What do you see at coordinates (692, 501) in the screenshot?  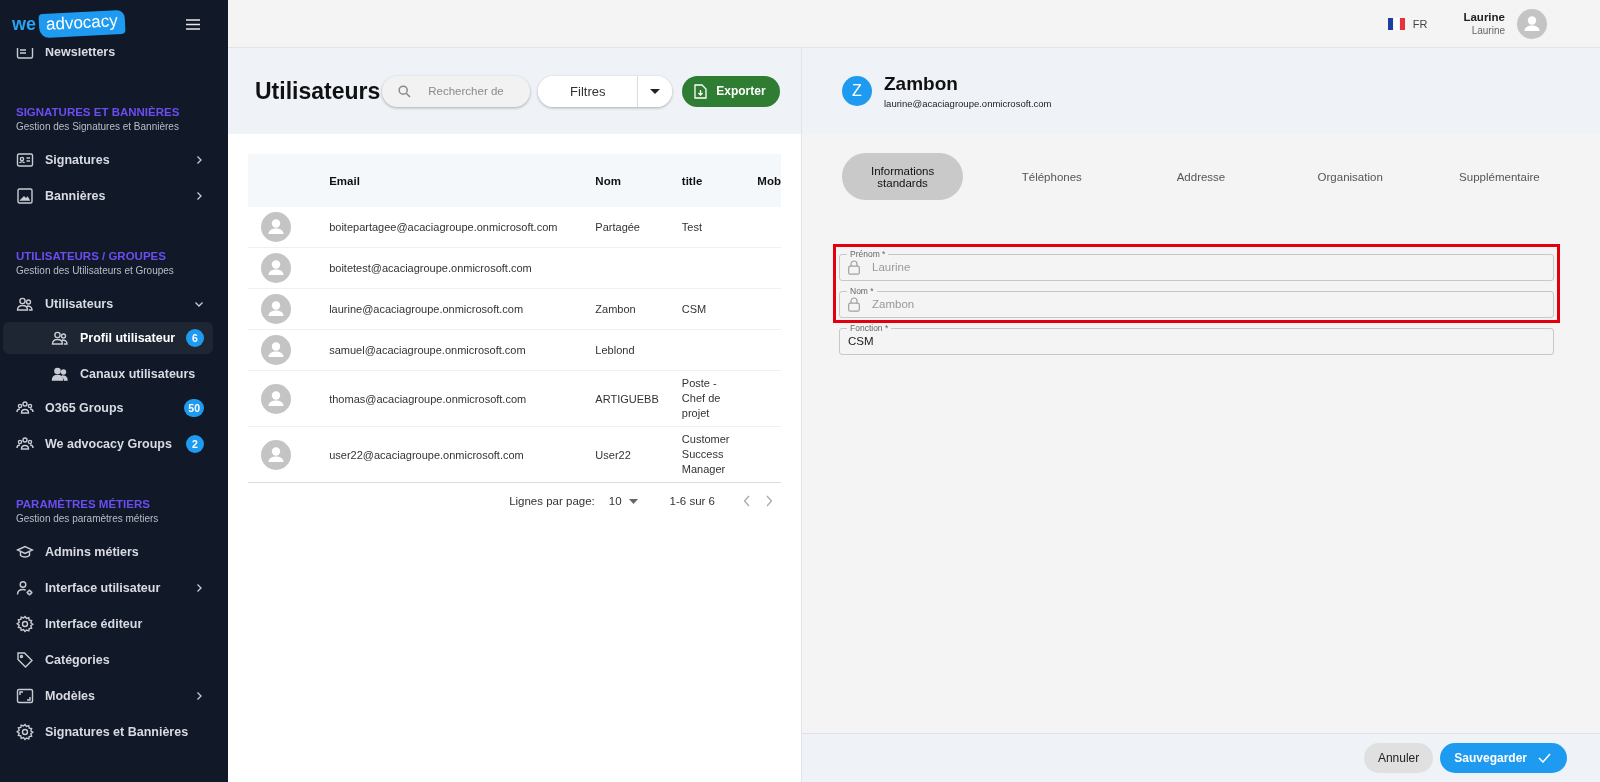 I see `page-range: 1-6 sur 6` at bounding box center [692, 501].